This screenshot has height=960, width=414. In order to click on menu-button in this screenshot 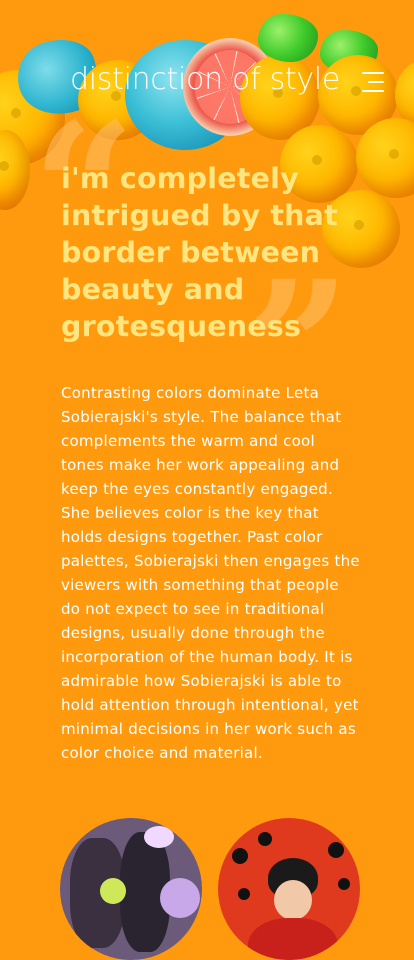, I will do `click(372, 82)`.